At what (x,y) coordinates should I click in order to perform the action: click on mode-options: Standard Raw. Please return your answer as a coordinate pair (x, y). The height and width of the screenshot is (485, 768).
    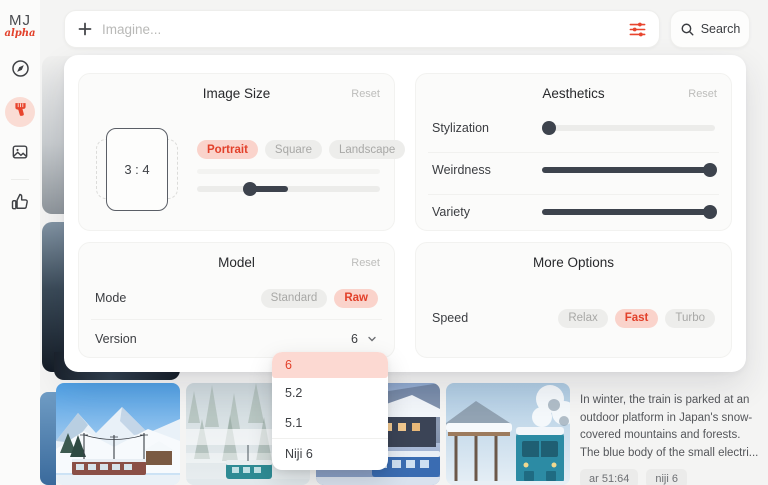
    Looking at the image, I should click on (319, 298).